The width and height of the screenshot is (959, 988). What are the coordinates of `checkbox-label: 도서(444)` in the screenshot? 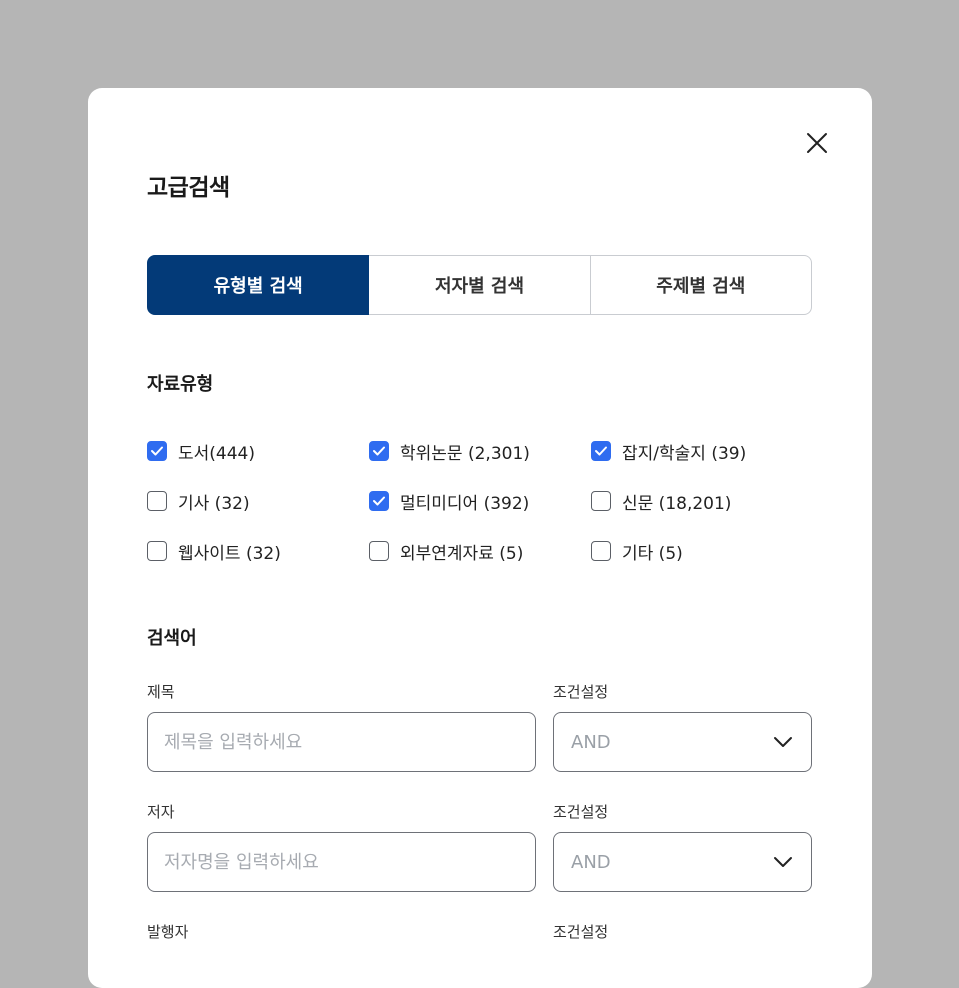 It's located at (216, 453).